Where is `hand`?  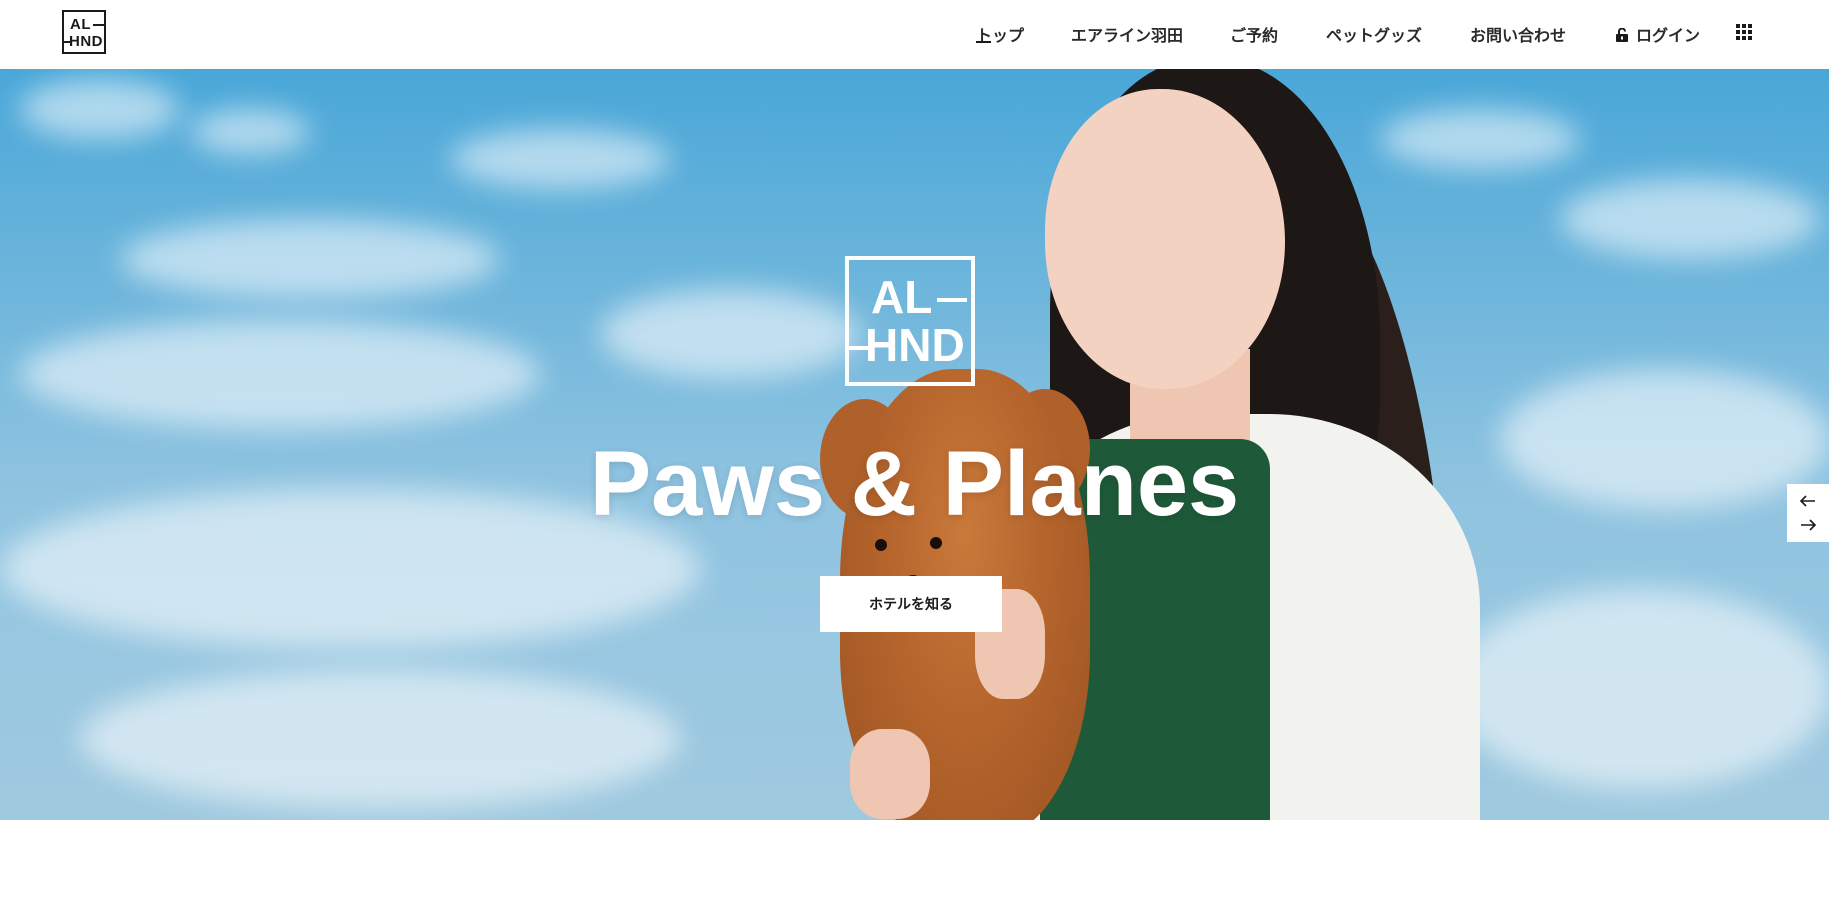
hand is located at coordinates (890, 774).